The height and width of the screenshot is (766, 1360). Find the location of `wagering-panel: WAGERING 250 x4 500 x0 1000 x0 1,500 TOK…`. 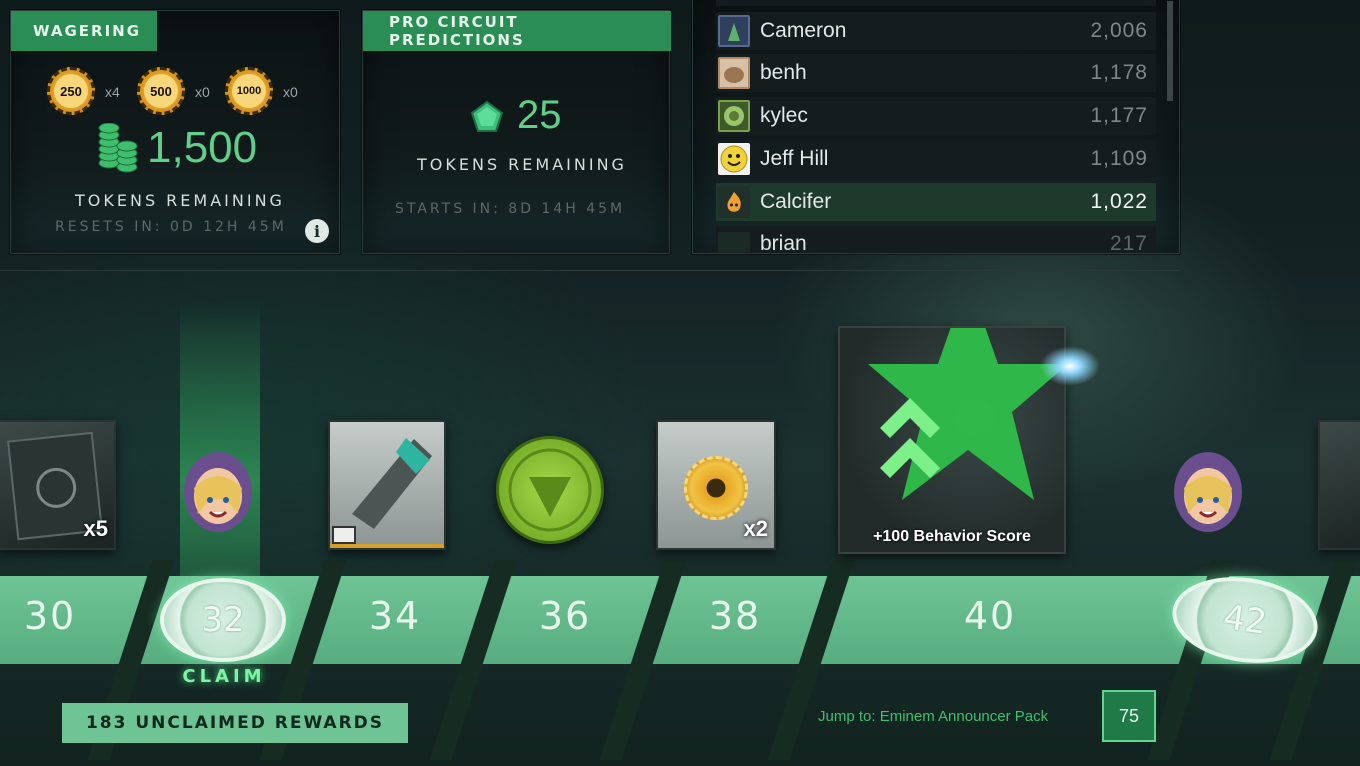

wagering-panel: WAGERING 250 x4 500 x0 1000 x0 1,500 TOK… is located at coordinates (175, 132).